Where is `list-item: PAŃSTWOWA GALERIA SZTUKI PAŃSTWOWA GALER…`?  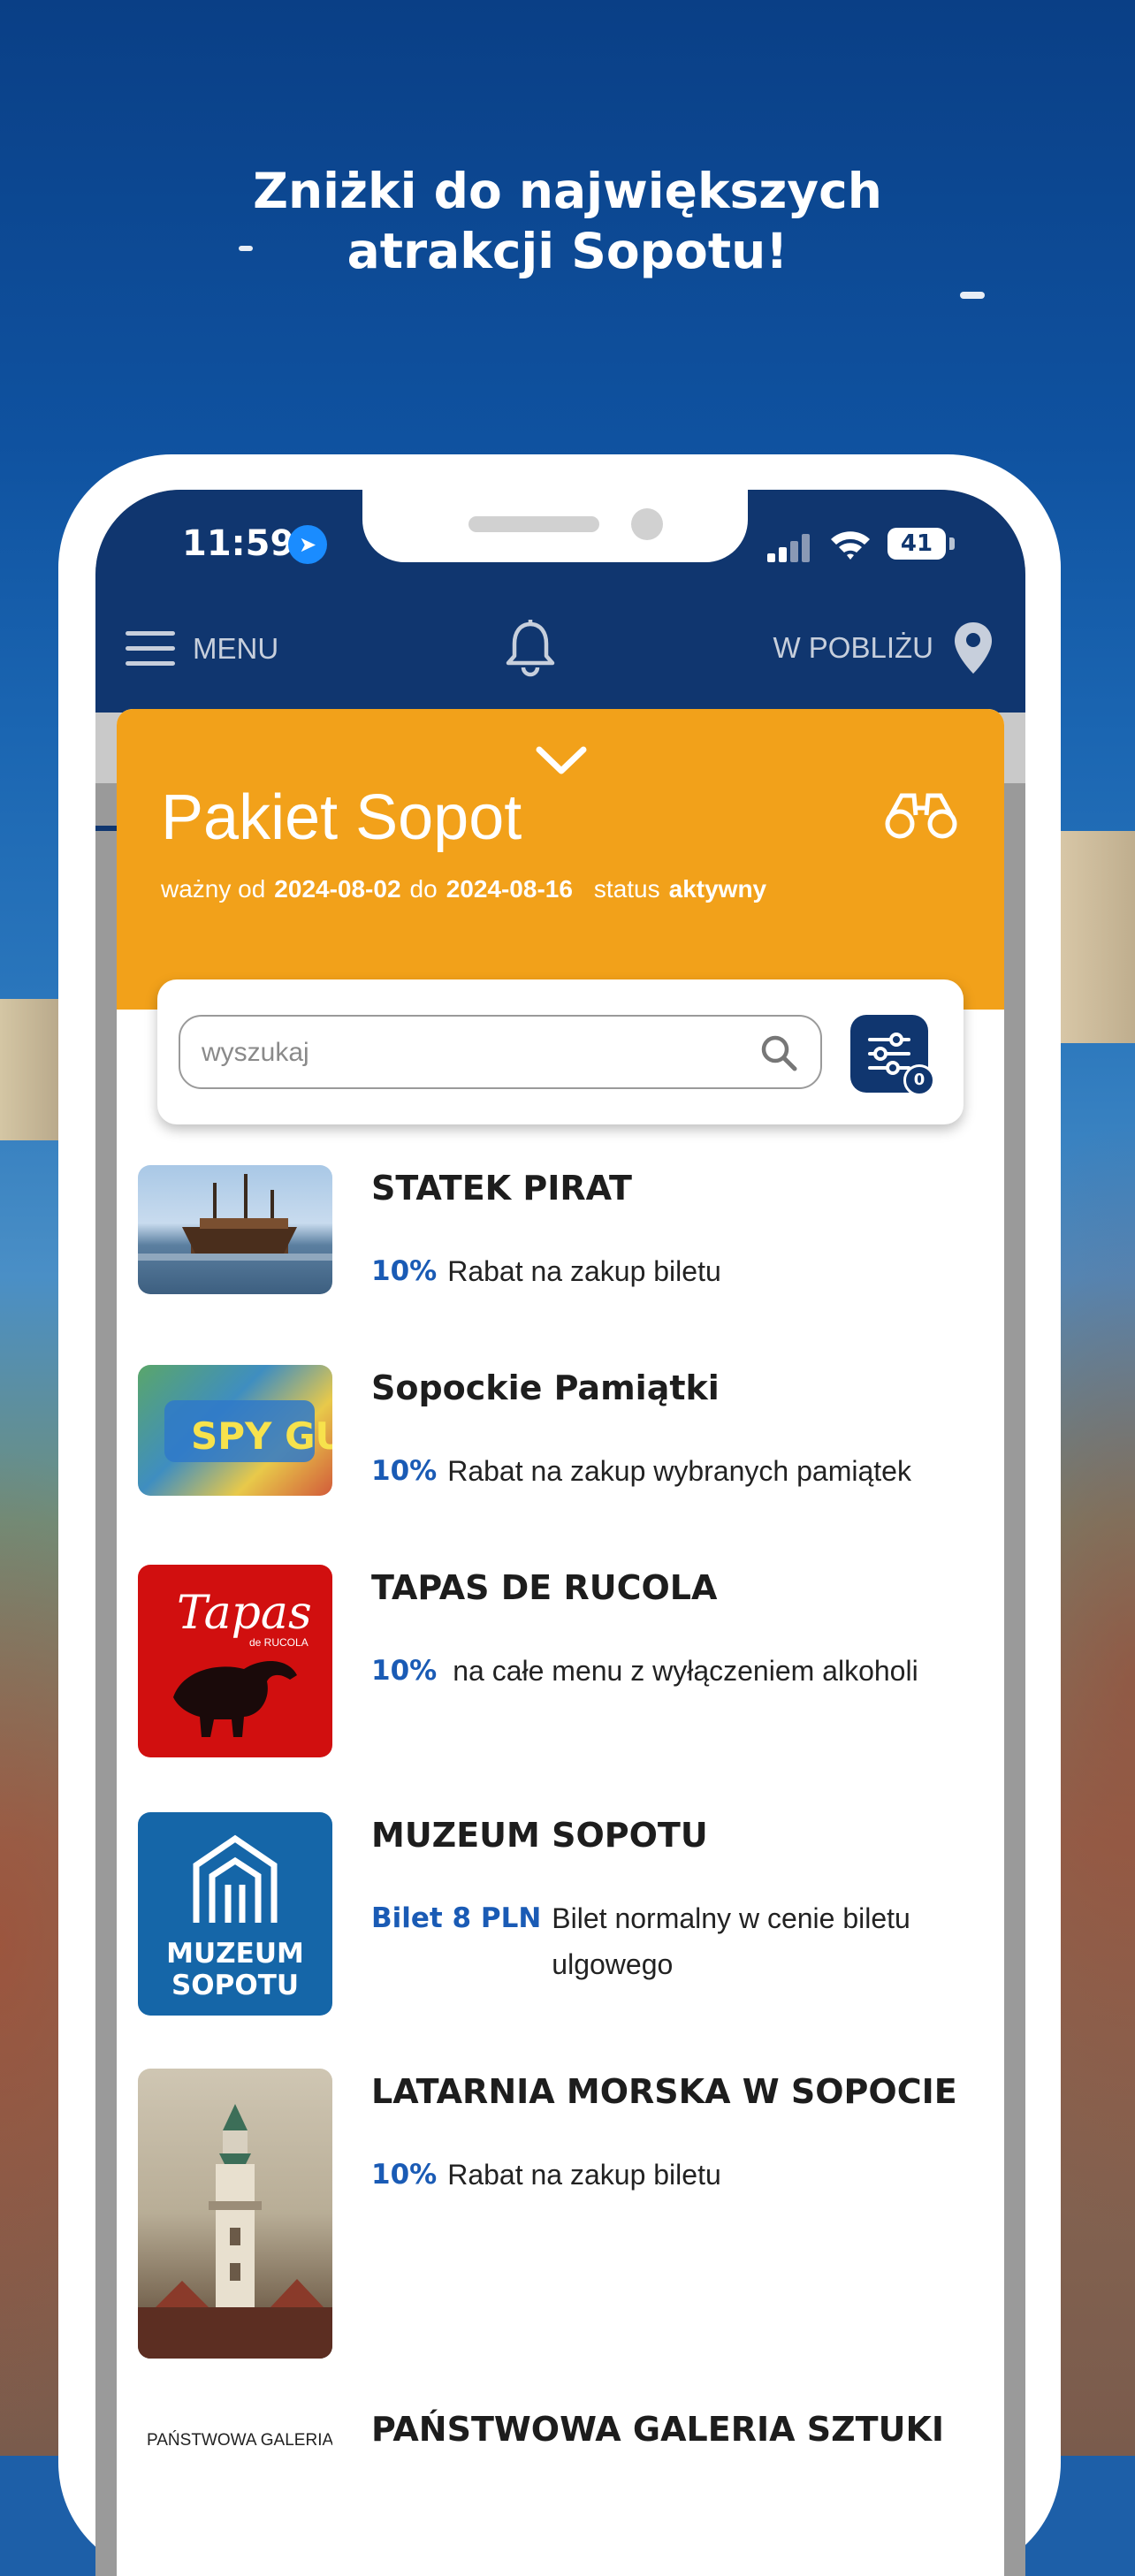
list-item: PAŃSTWOWA GALERIA SZTUKI PAŃSTWOWA GALER… is located at coordinates (562, 2459).